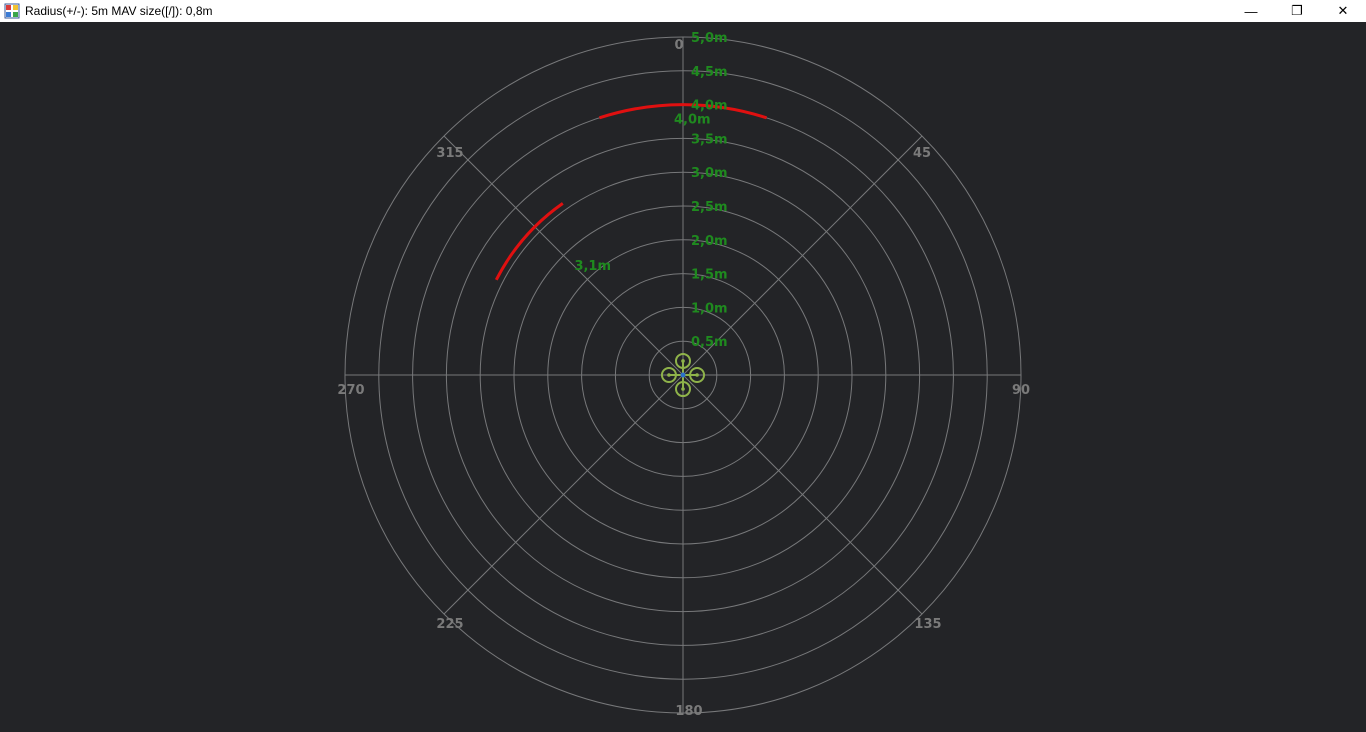 This screenshot has height=732, width=1366. I want to click on restore-button: ❐, so click(1297, 11).